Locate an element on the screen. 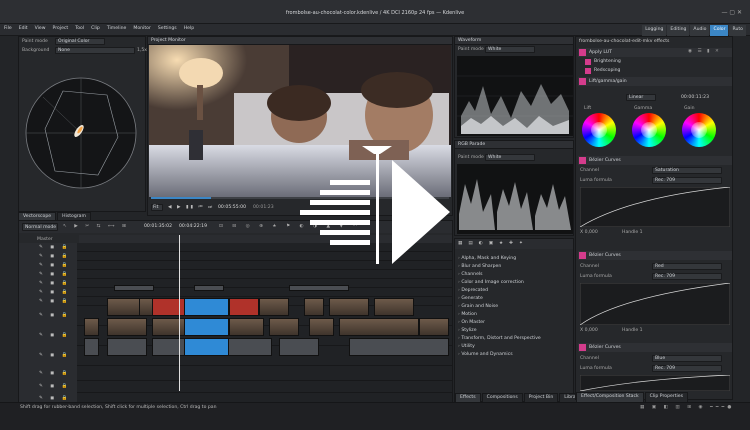 The image size is (750, 430). playhead is located at coordinates (179, 313).